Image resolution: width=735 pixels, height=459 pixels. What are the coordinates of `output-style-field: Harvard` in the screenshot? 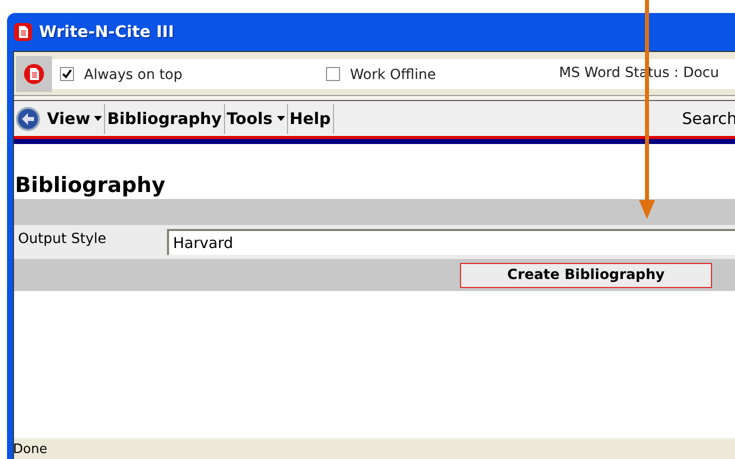 It's located at (451, 242).